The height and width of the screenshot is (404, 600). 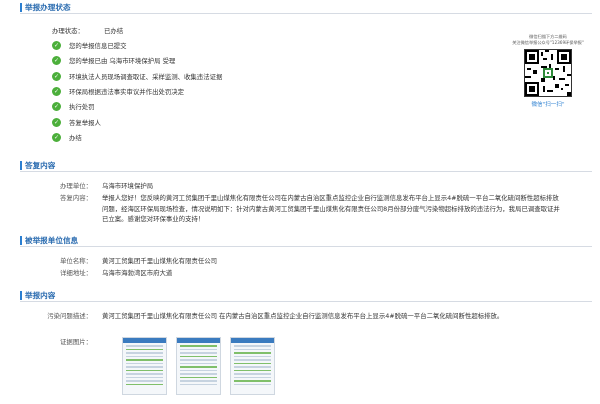 I want to click on step-label: 您的举报信息已提交, so click(x=98, y=46).